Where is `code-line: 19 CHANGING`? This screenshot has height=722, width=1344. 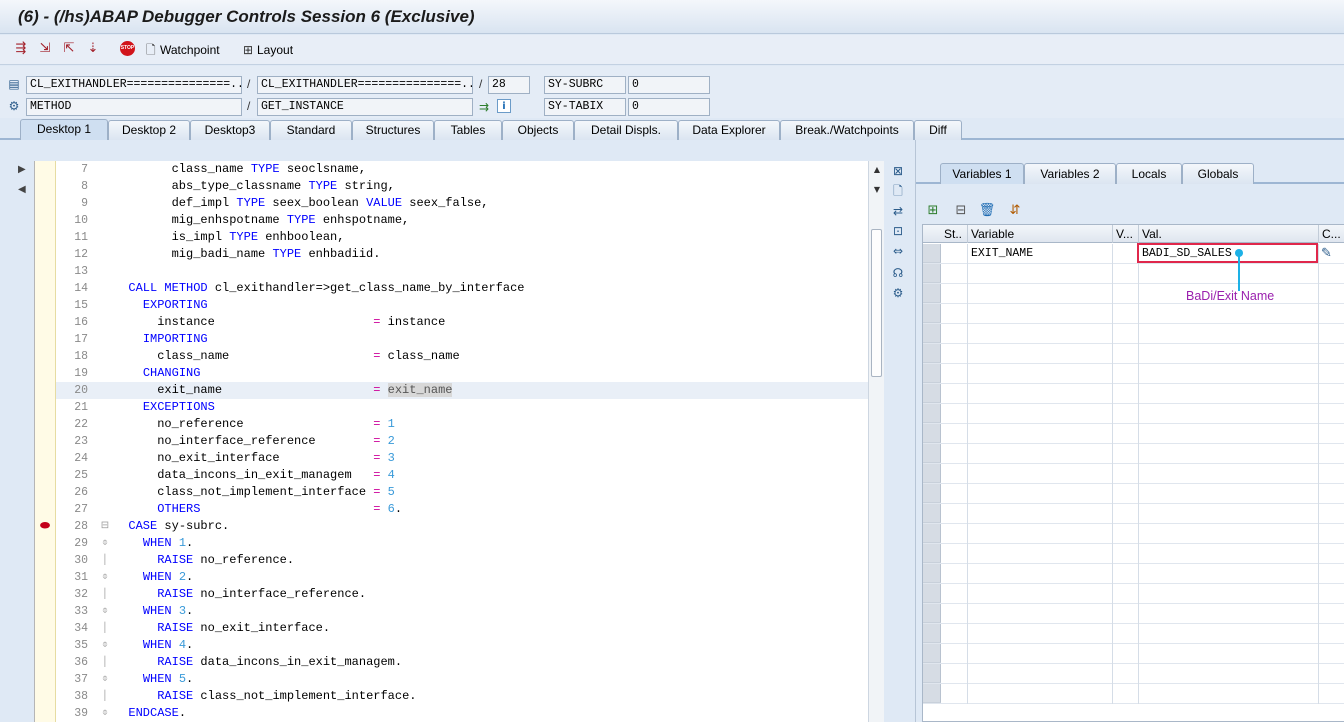
code-line: 19 CHANGING is located at coordinates (462, 373).